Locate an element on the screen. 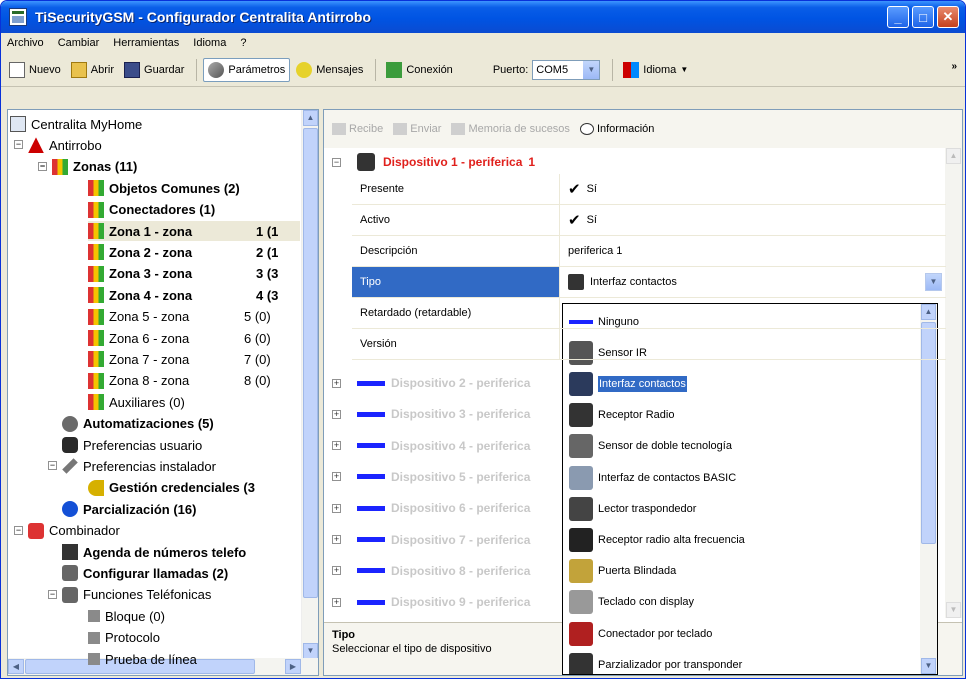  tree-item: Zona 8 - zona 8 (0) is located at coordinates (198, 381).